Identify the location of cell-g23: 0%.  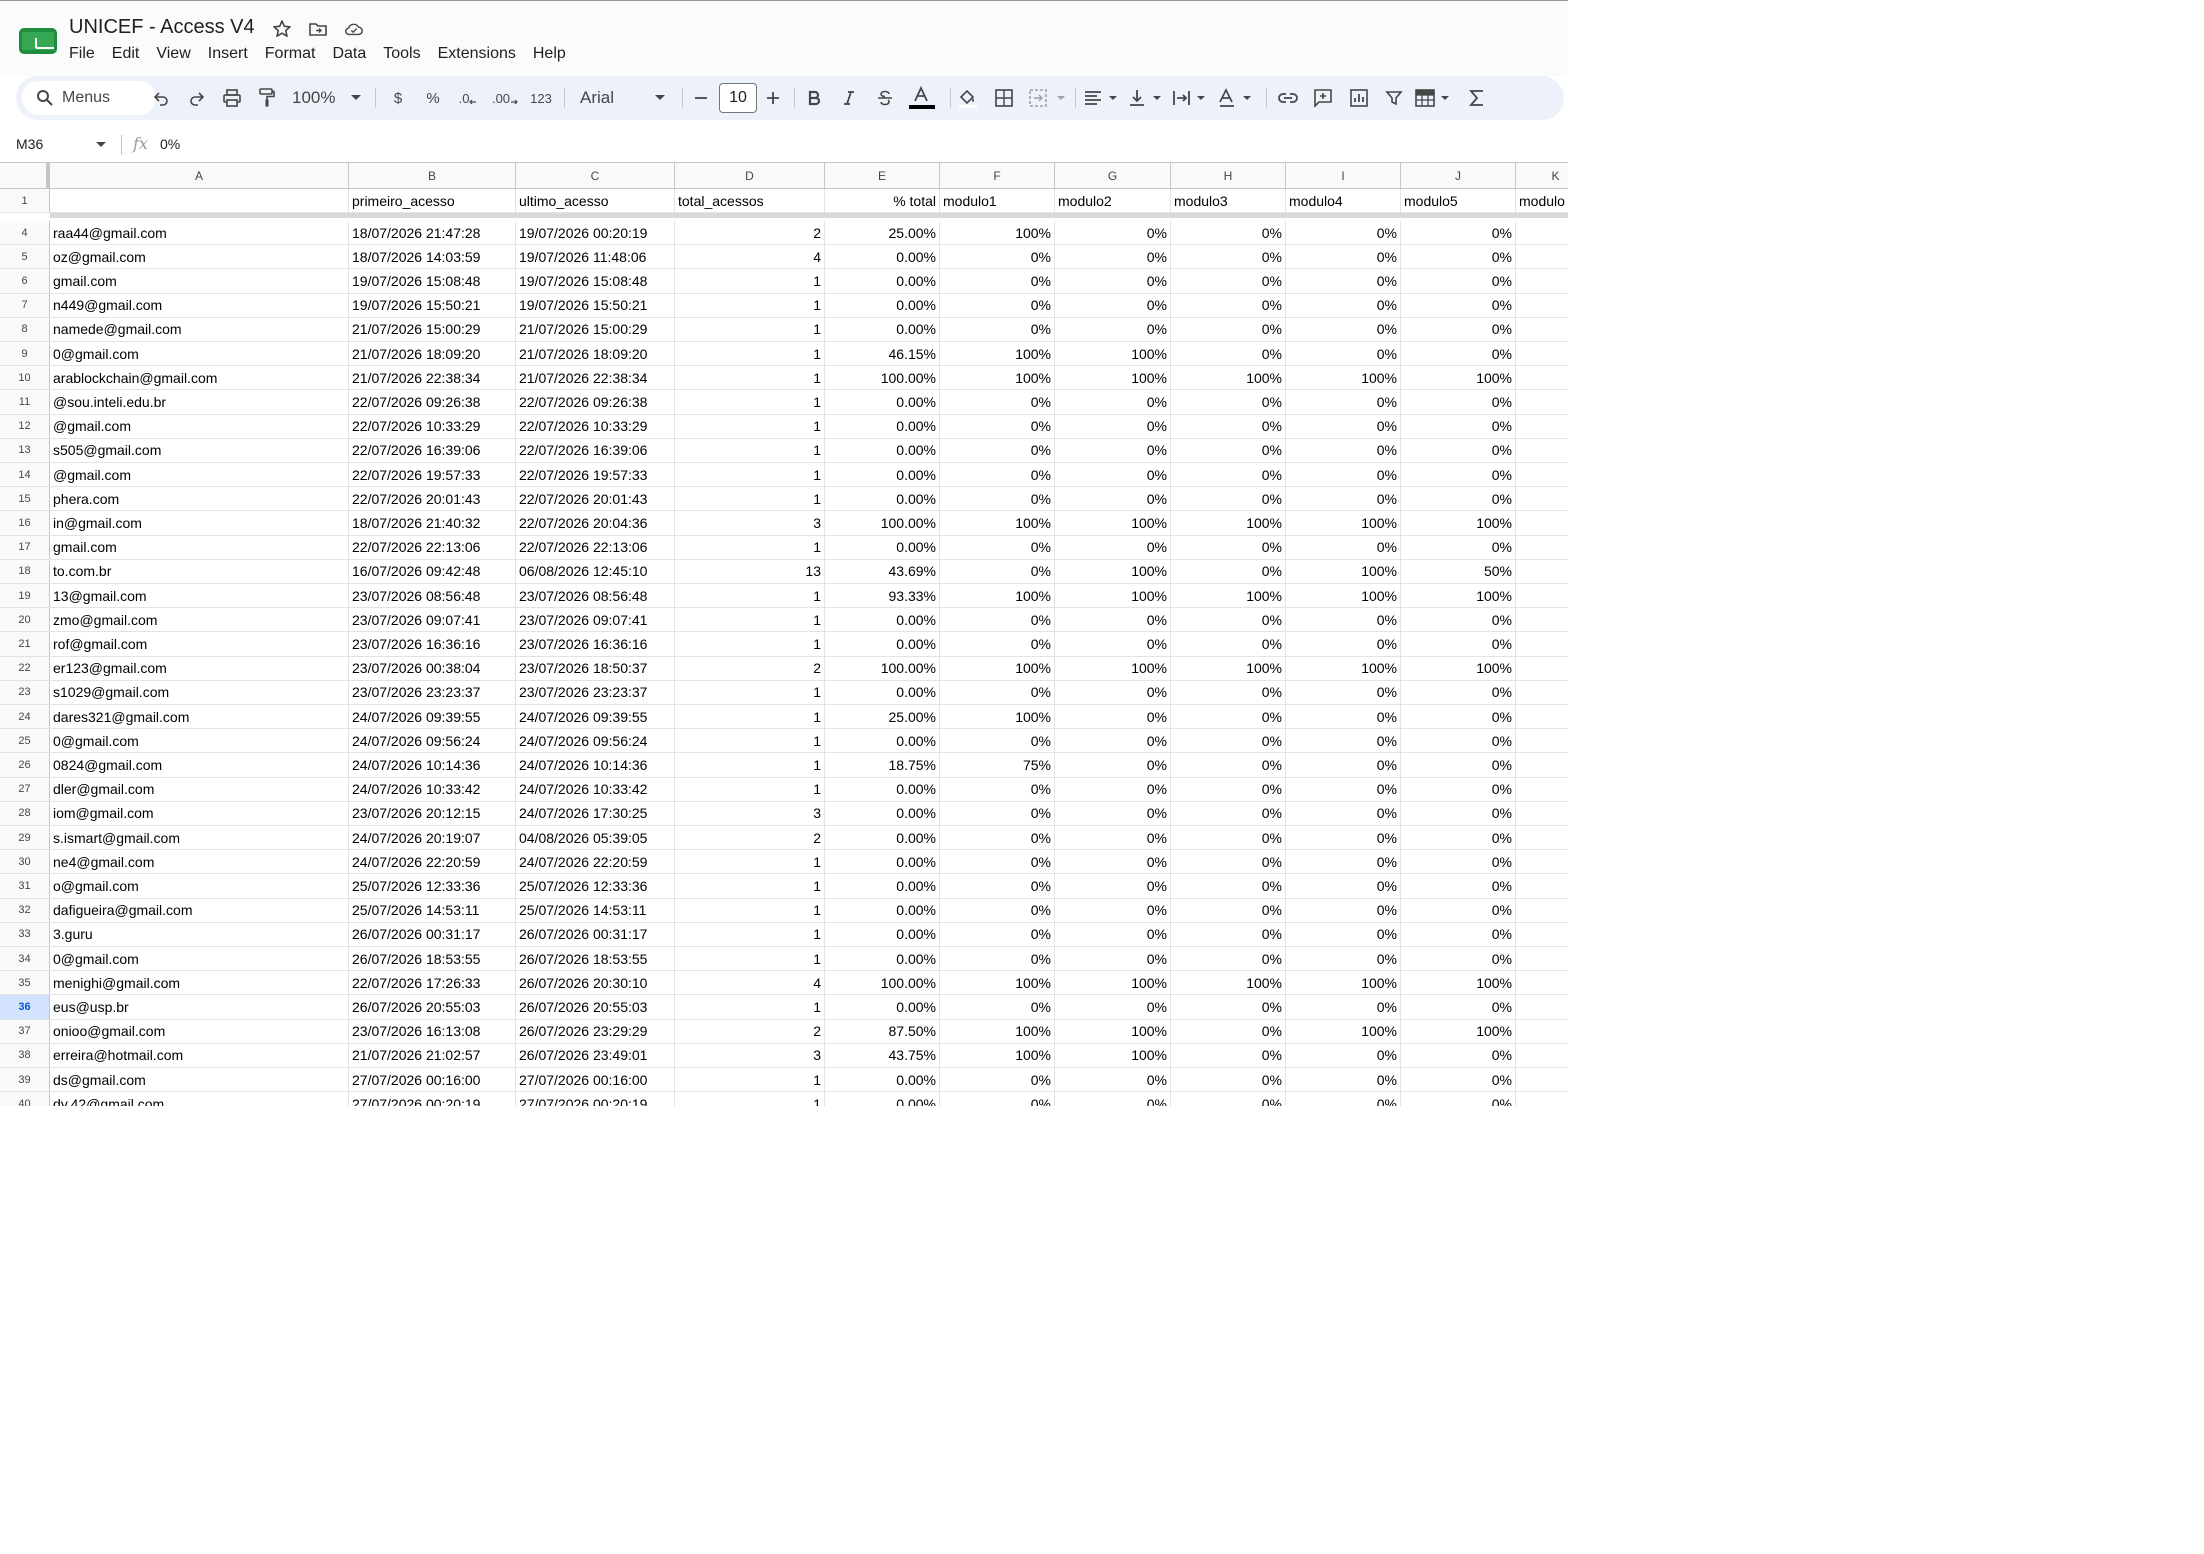
(1113, 692).